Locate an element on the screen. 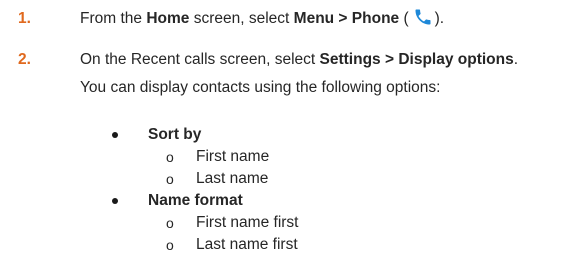  settings-display-options-label: Settings > Display options is located at coordinates (416, 59).